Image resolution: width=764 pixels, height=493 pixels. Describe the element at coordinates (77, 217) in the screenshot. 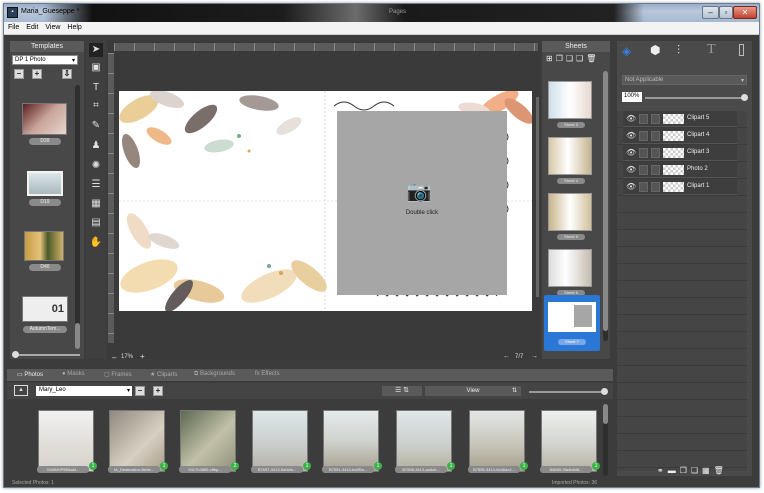

I see `templates-scrollbar` at that location.